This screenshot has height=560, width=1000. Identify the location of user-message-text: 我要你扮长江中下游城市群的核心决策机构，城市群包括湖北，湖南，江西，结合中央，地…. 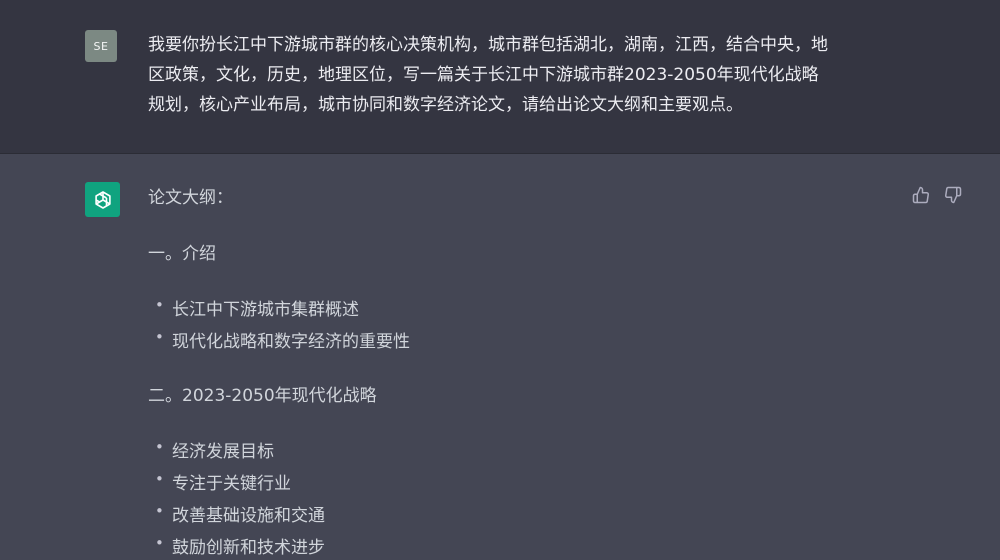
(488, 75).